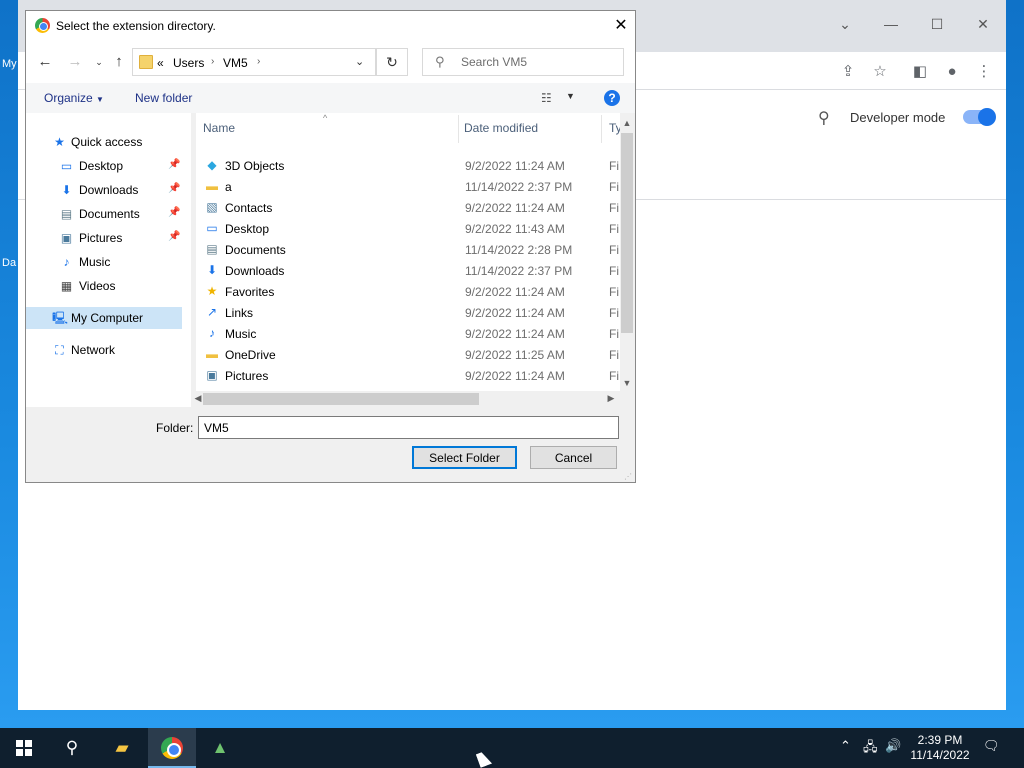 The height and width of the screenshot is (768, 1024). I want to click on desktop-icon-label: My, so click(9, 64).